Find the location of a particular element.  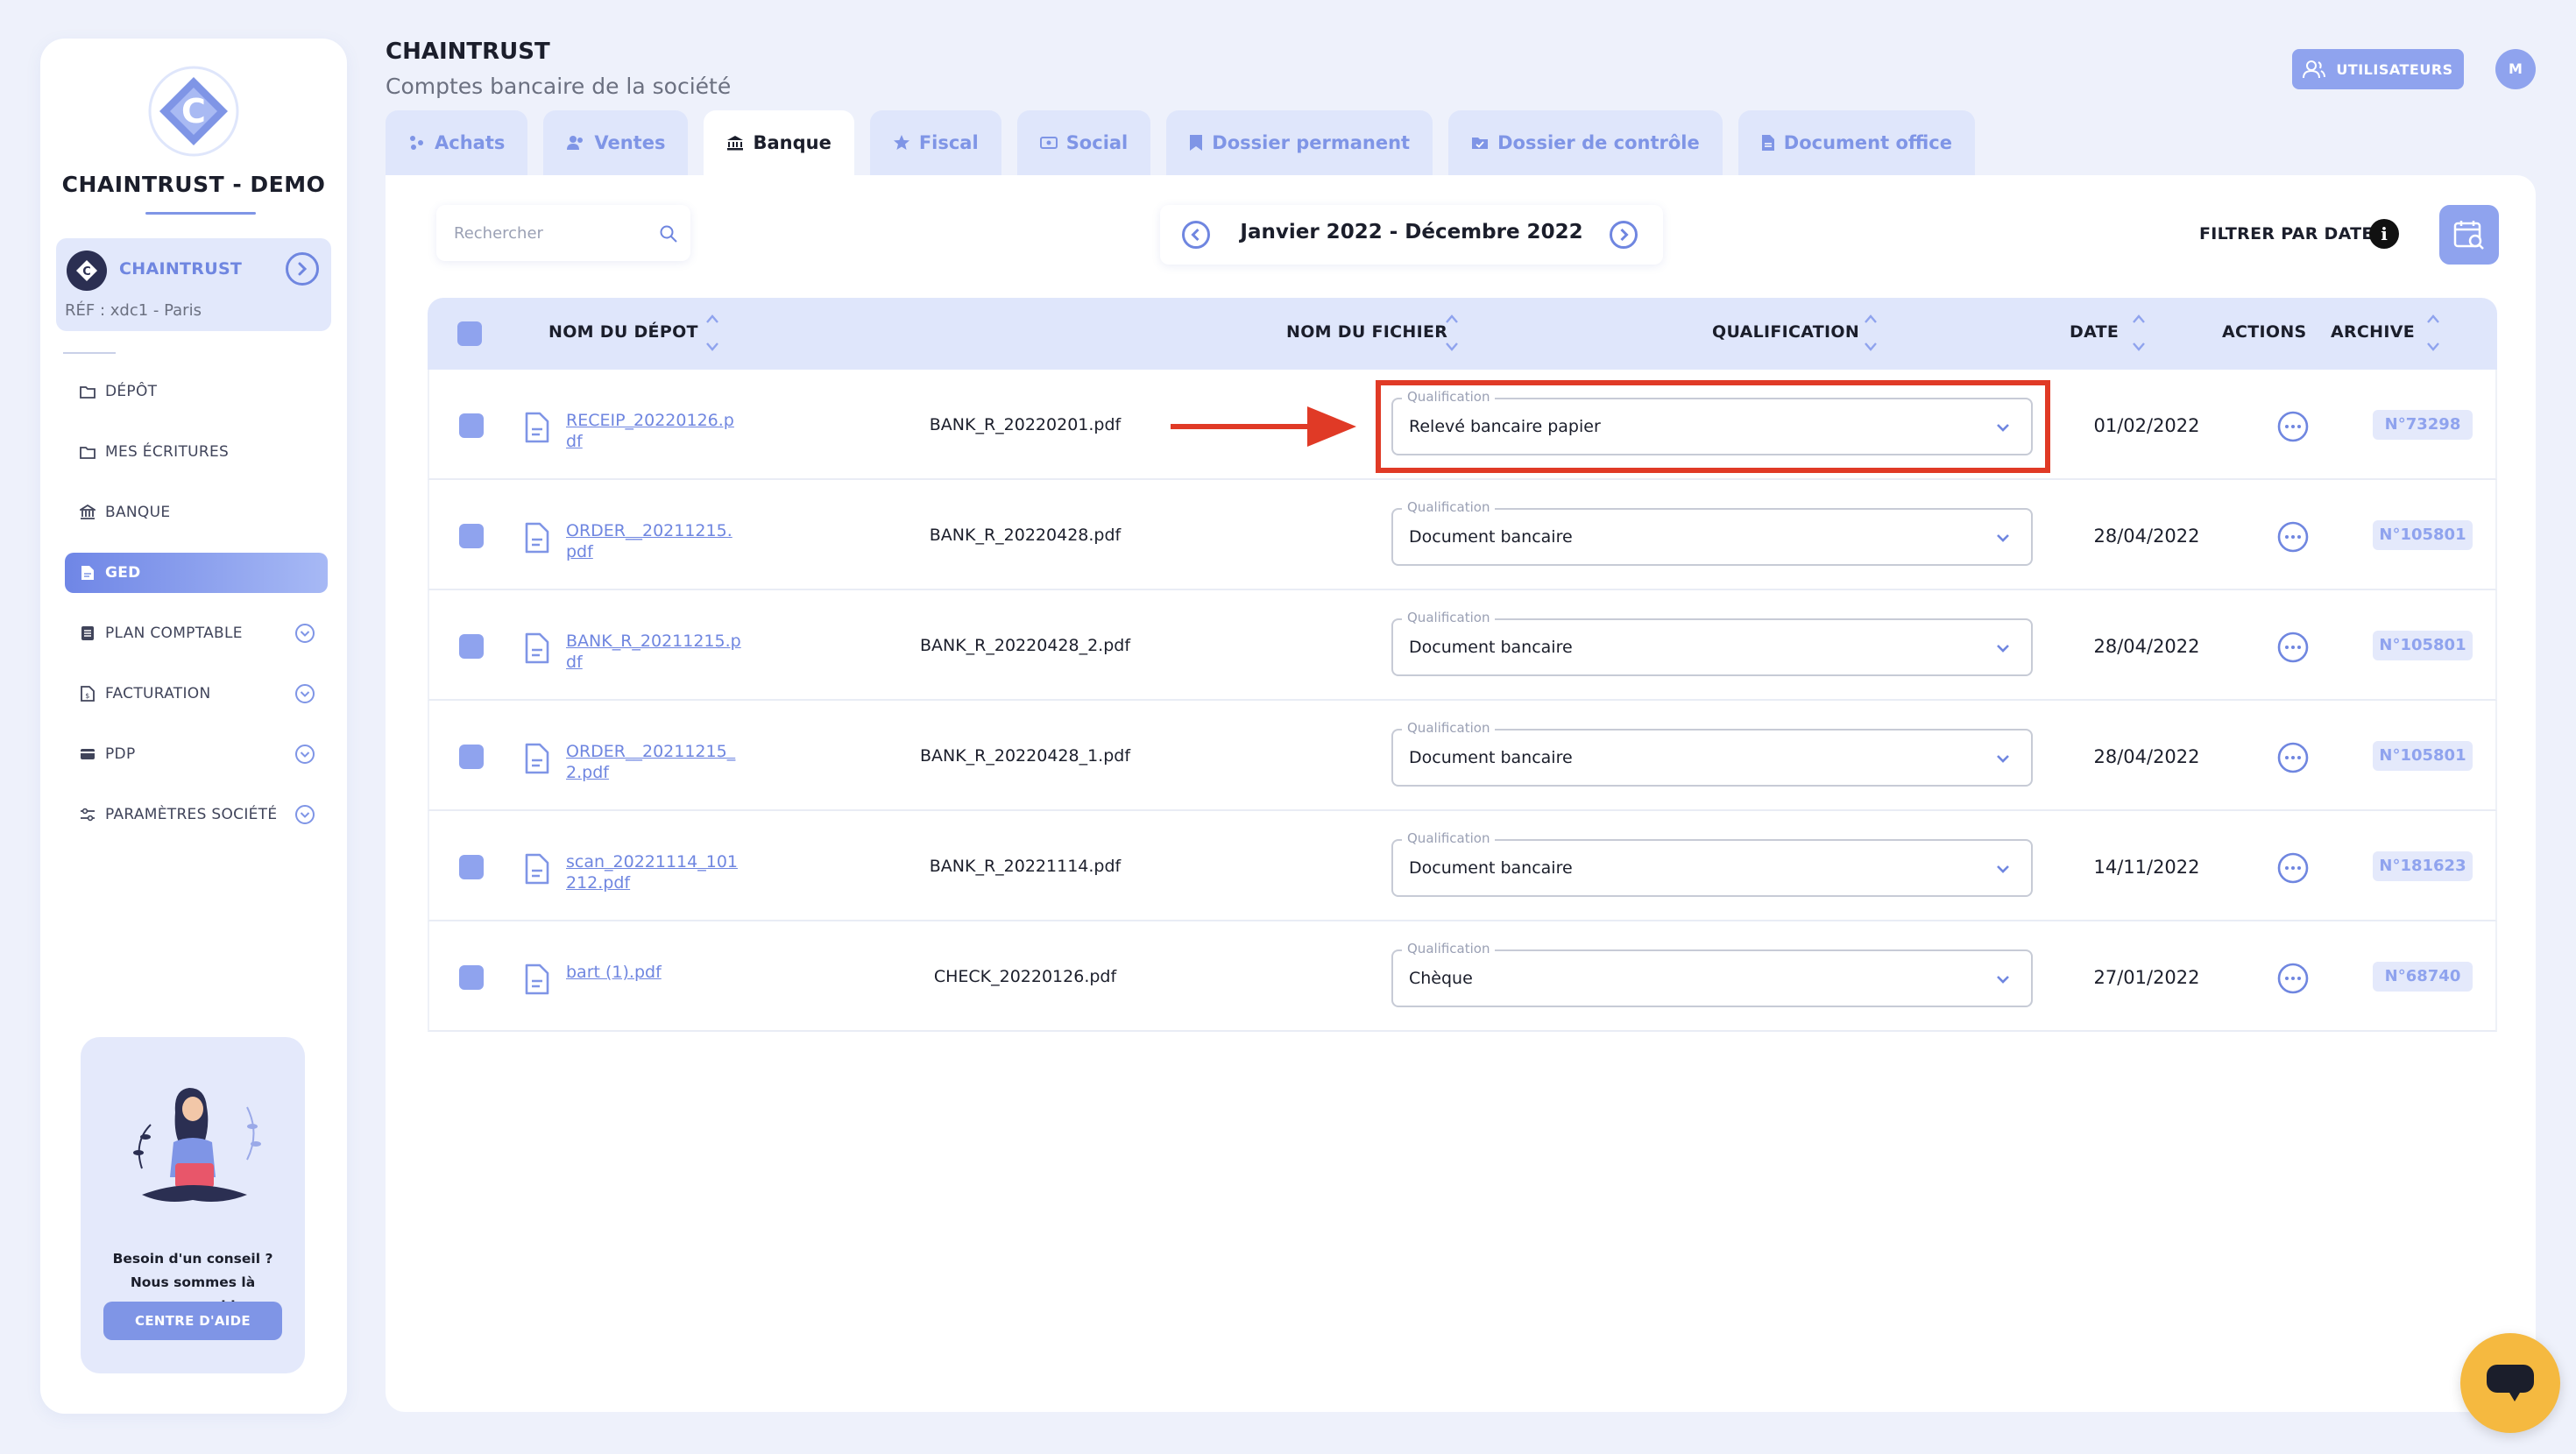

company-card: C CHAINTRUST RÉF : xdc1 - Paris is located at coordinates (193, 284).